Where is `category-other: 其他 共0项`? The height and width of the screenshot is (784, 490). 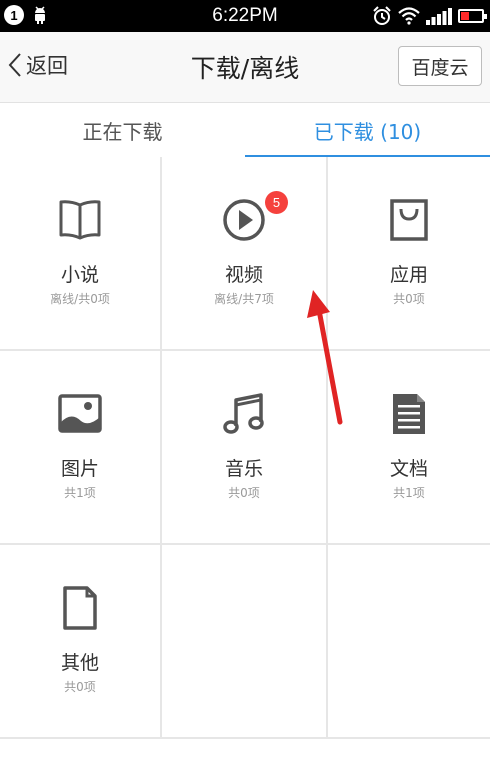
category-other: 其他 共0项 is located at coordinates (81, 642).